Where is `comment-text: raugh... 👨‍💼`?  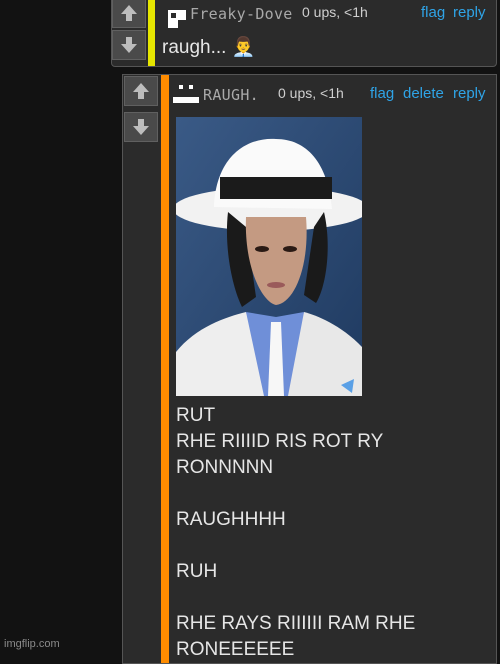
comment-text: raugh... 👨‍💼 is located at coordinates (209, 47).